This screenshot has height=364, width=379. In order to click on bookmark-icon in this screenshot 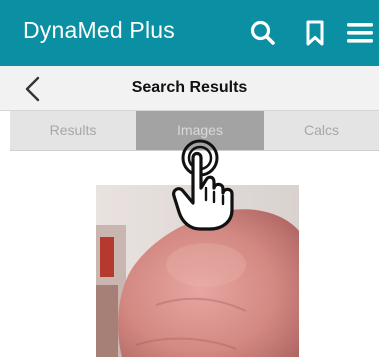, I will do `click(315, 33)`.